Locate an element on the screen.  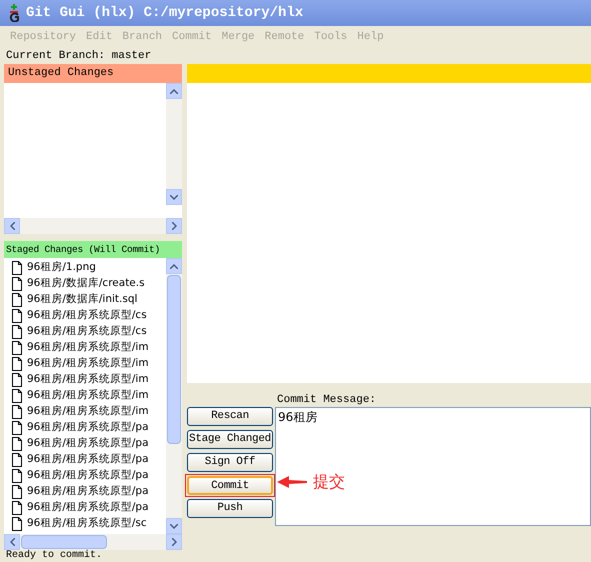
action-button: Sign Off is located at coordinates (230, 462).